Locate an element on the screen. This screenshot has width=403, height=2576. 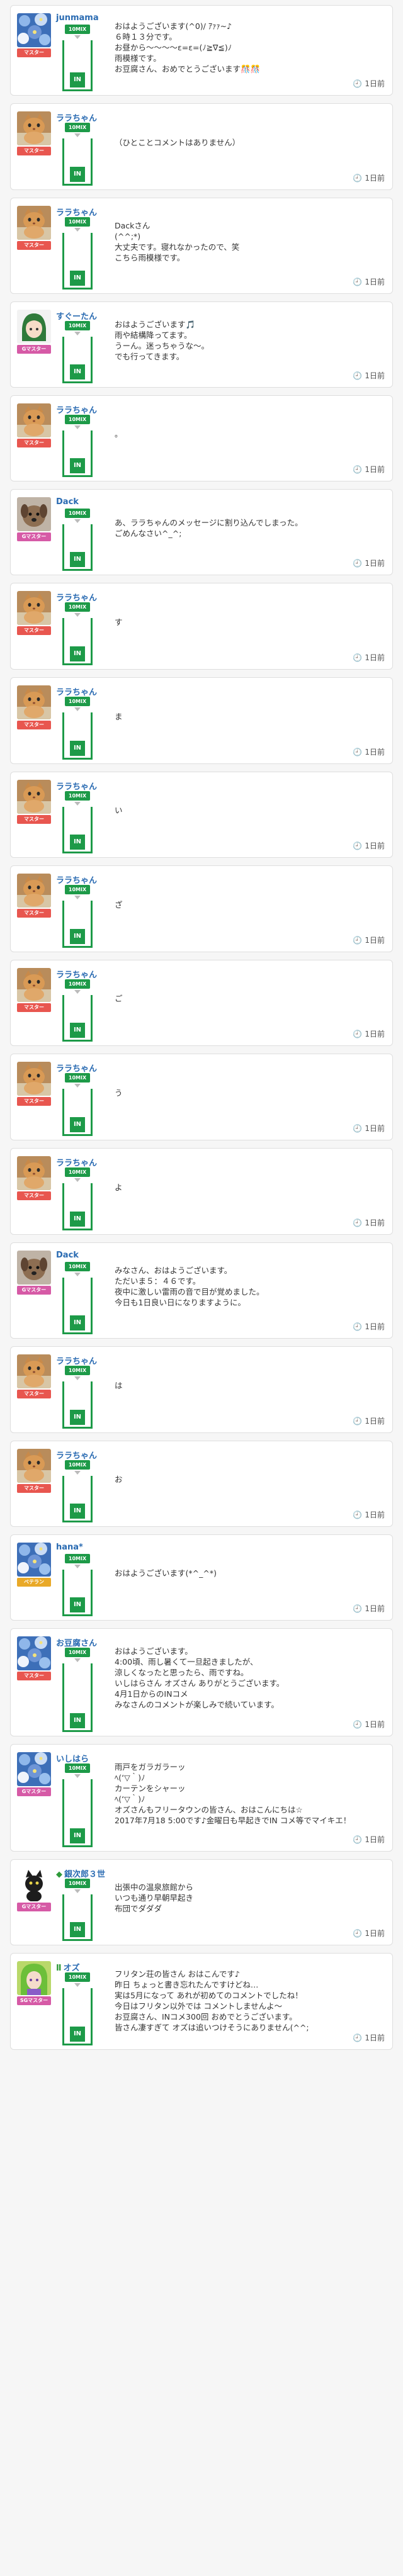
avatar-column: Gマスター is located at coordinates (34, 332).